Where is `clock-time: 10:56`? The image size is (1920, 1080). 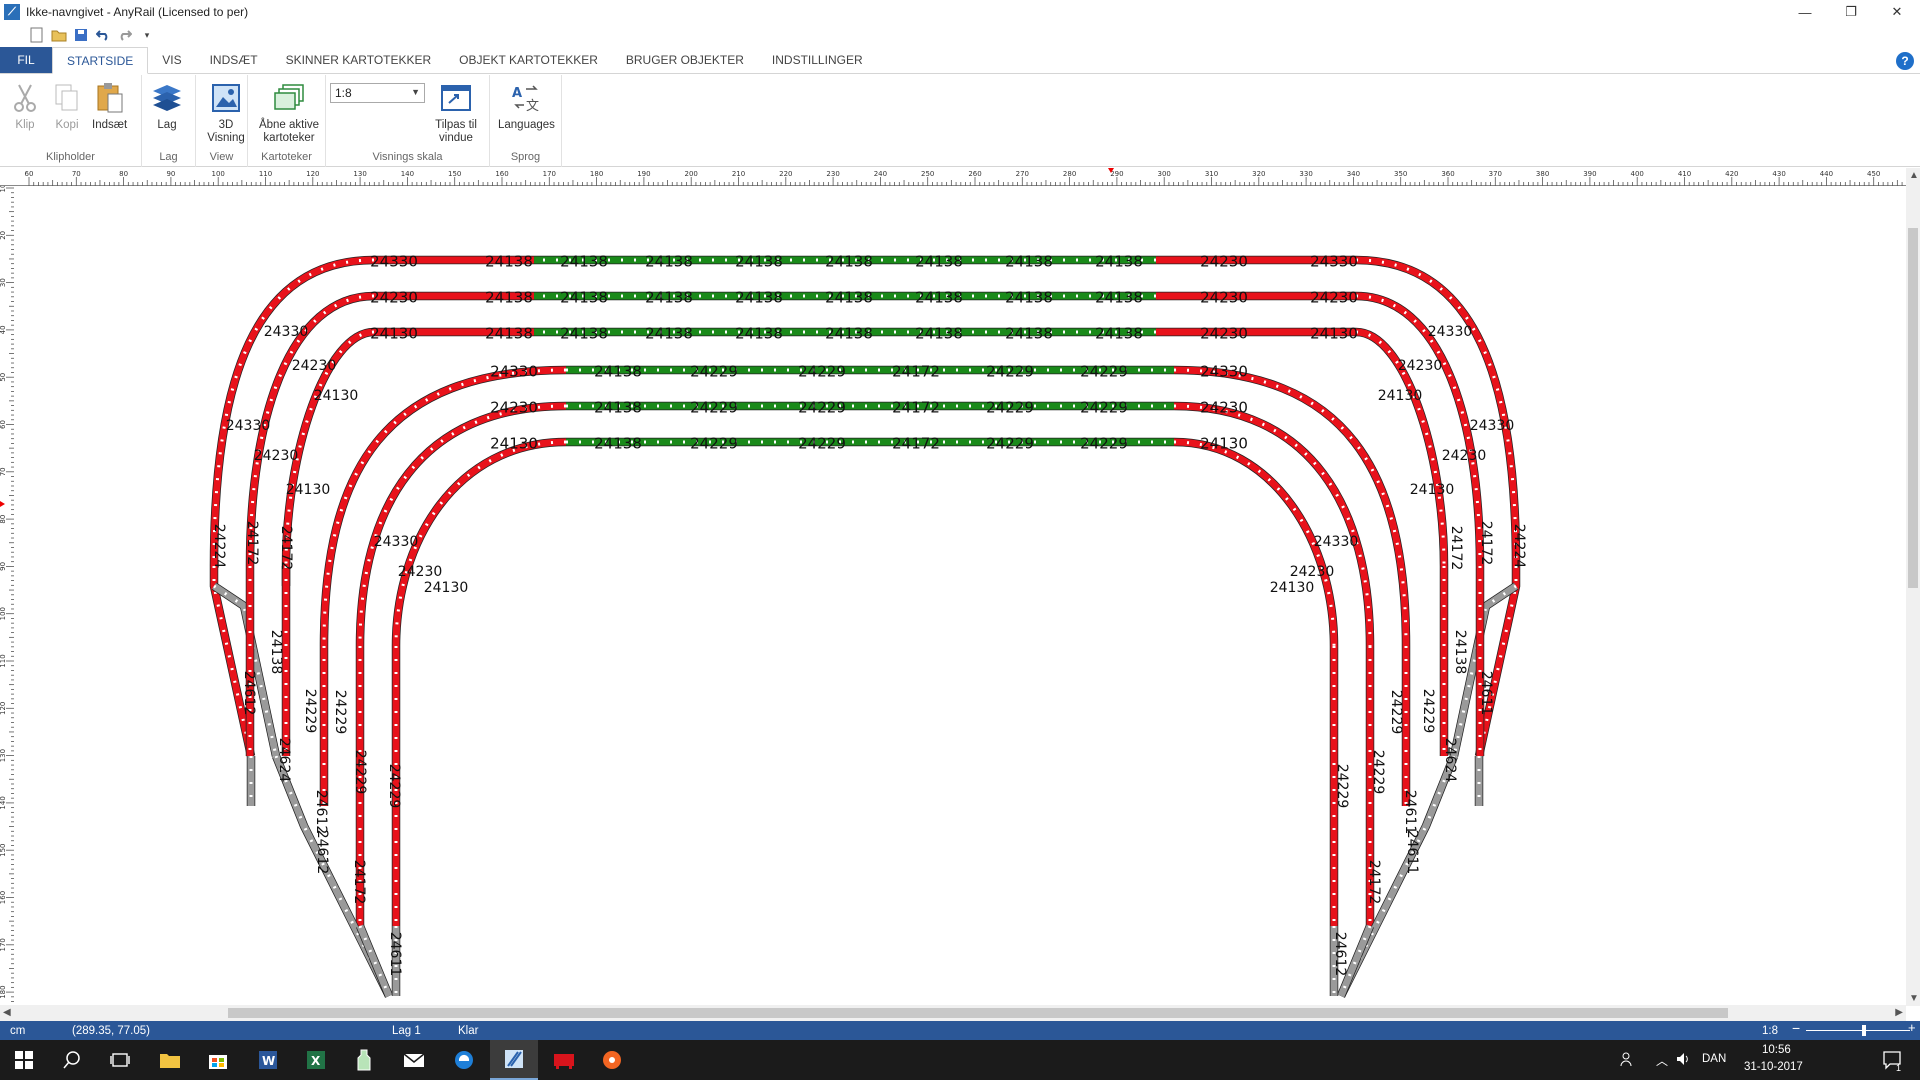 clock-time: 10:56 is located at coordinates (1776, 1050).